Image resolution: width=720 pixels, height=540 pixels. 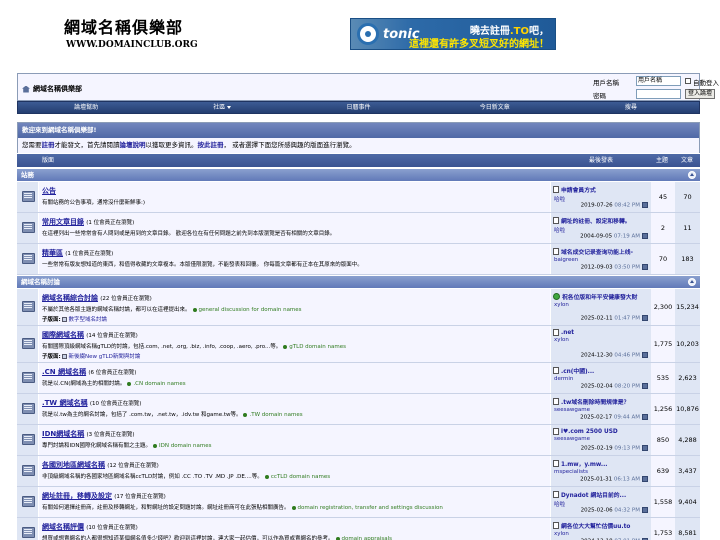 I want to click on breadcrumb-forum-home: 網域名稱俱樂部, so click(x=57, y=89).